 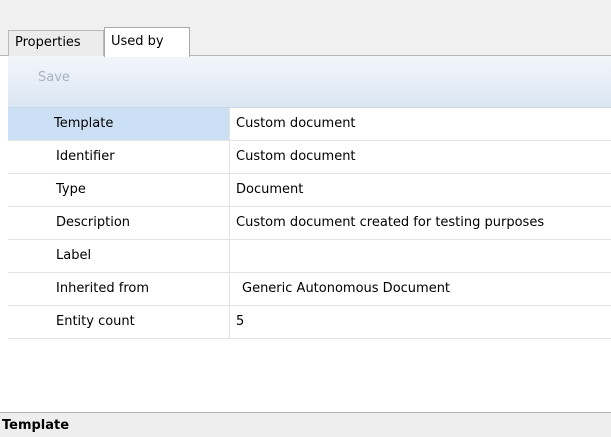 I want to click on save-button: Save, so click(x=54, y=77).